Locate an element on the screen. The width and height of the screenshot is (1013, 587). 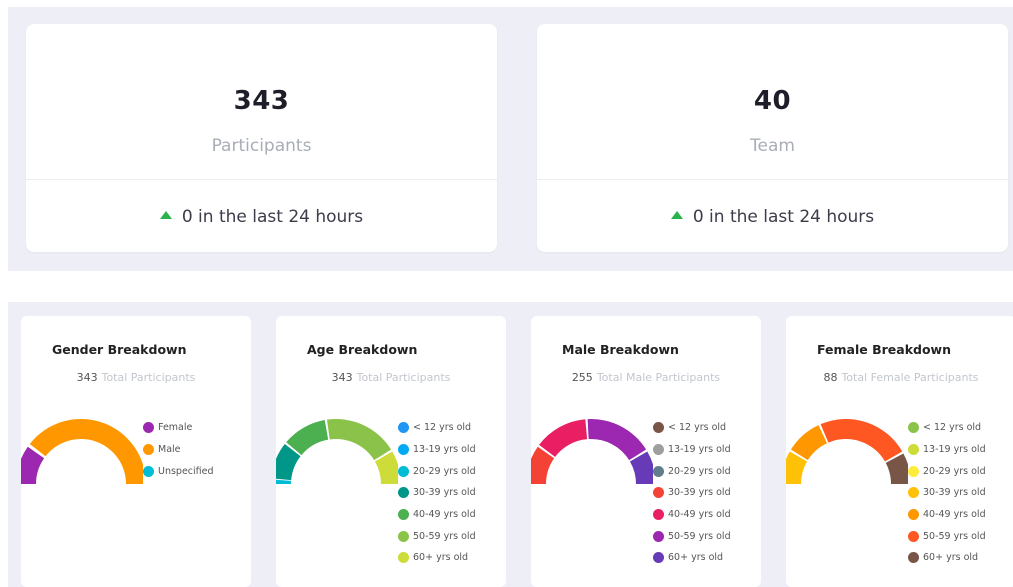
breakdown-count-label: Total Female Participants is located at coordinates (910, 377).